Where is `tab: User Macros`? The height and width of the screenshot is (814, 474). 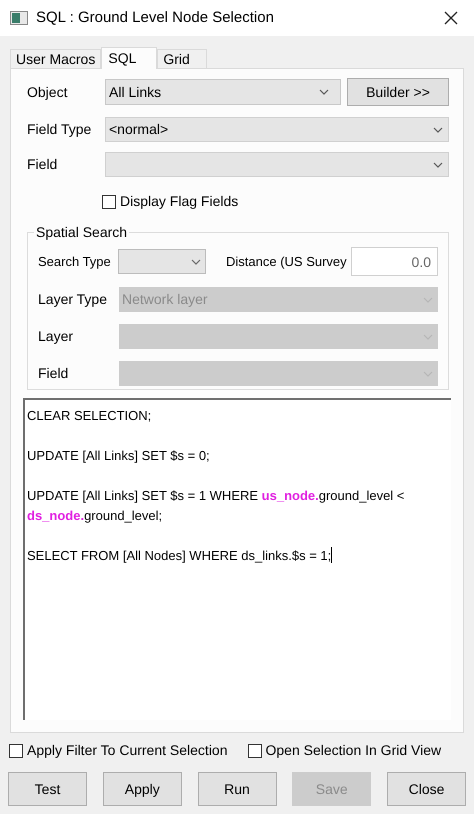
tab: User Macros is located at coordinates (56, 58).